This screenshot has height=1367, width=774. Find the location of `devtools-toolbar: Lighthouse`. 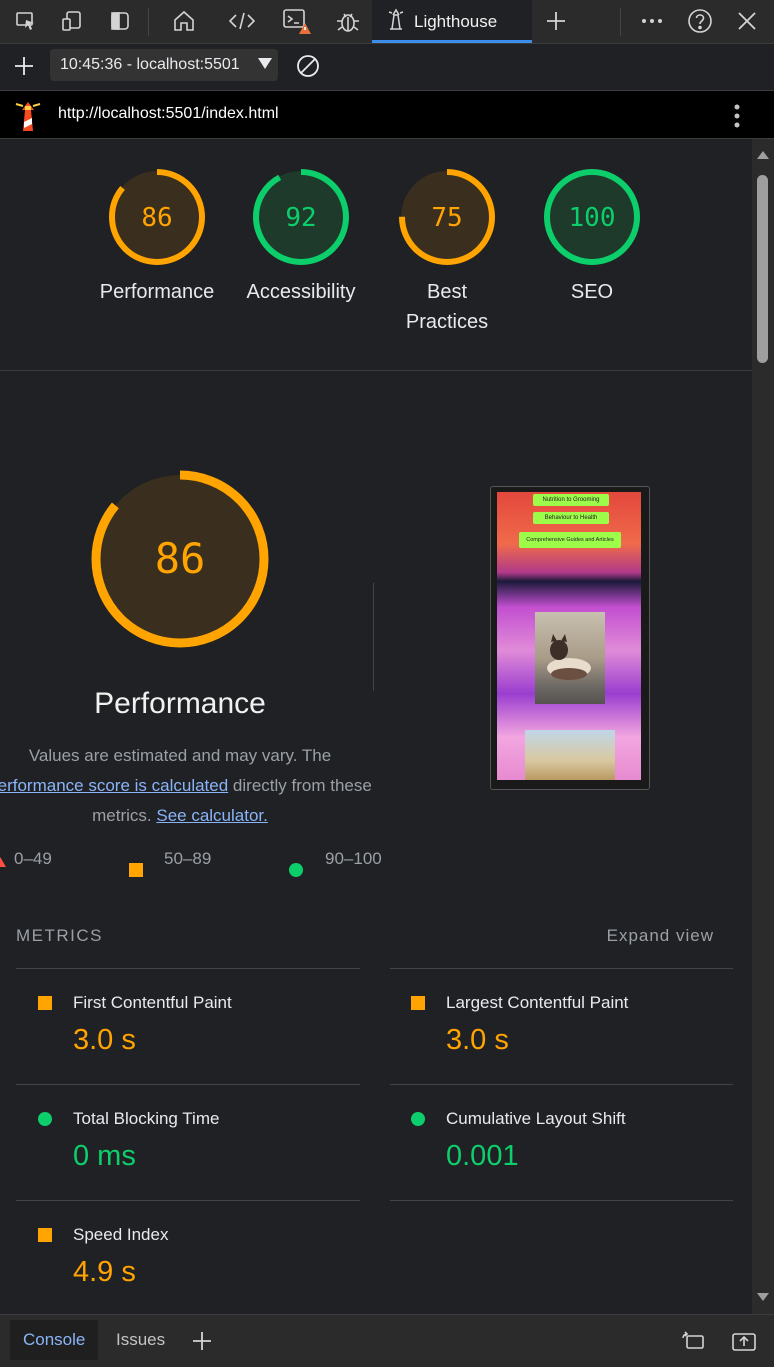

devtools-toolbar: Lighthouse is located at coordinates (387, 22).